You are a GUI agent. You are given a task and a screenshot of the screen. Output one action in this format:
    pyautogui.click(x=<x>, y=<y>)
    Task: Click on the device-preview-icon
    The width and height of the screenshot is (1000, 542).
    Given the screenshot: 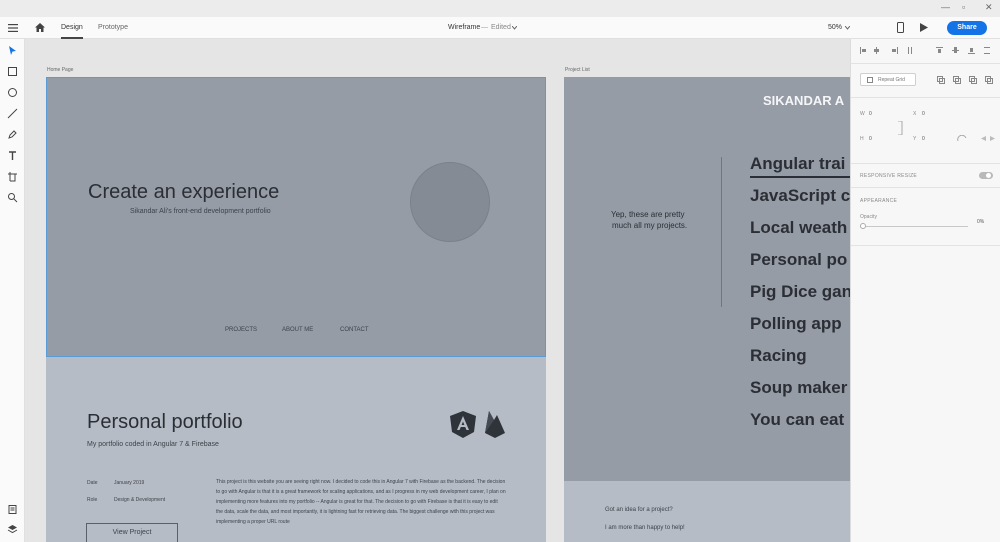 What is the action you would take?
    pyautogui.click(x=900, y=27)
    